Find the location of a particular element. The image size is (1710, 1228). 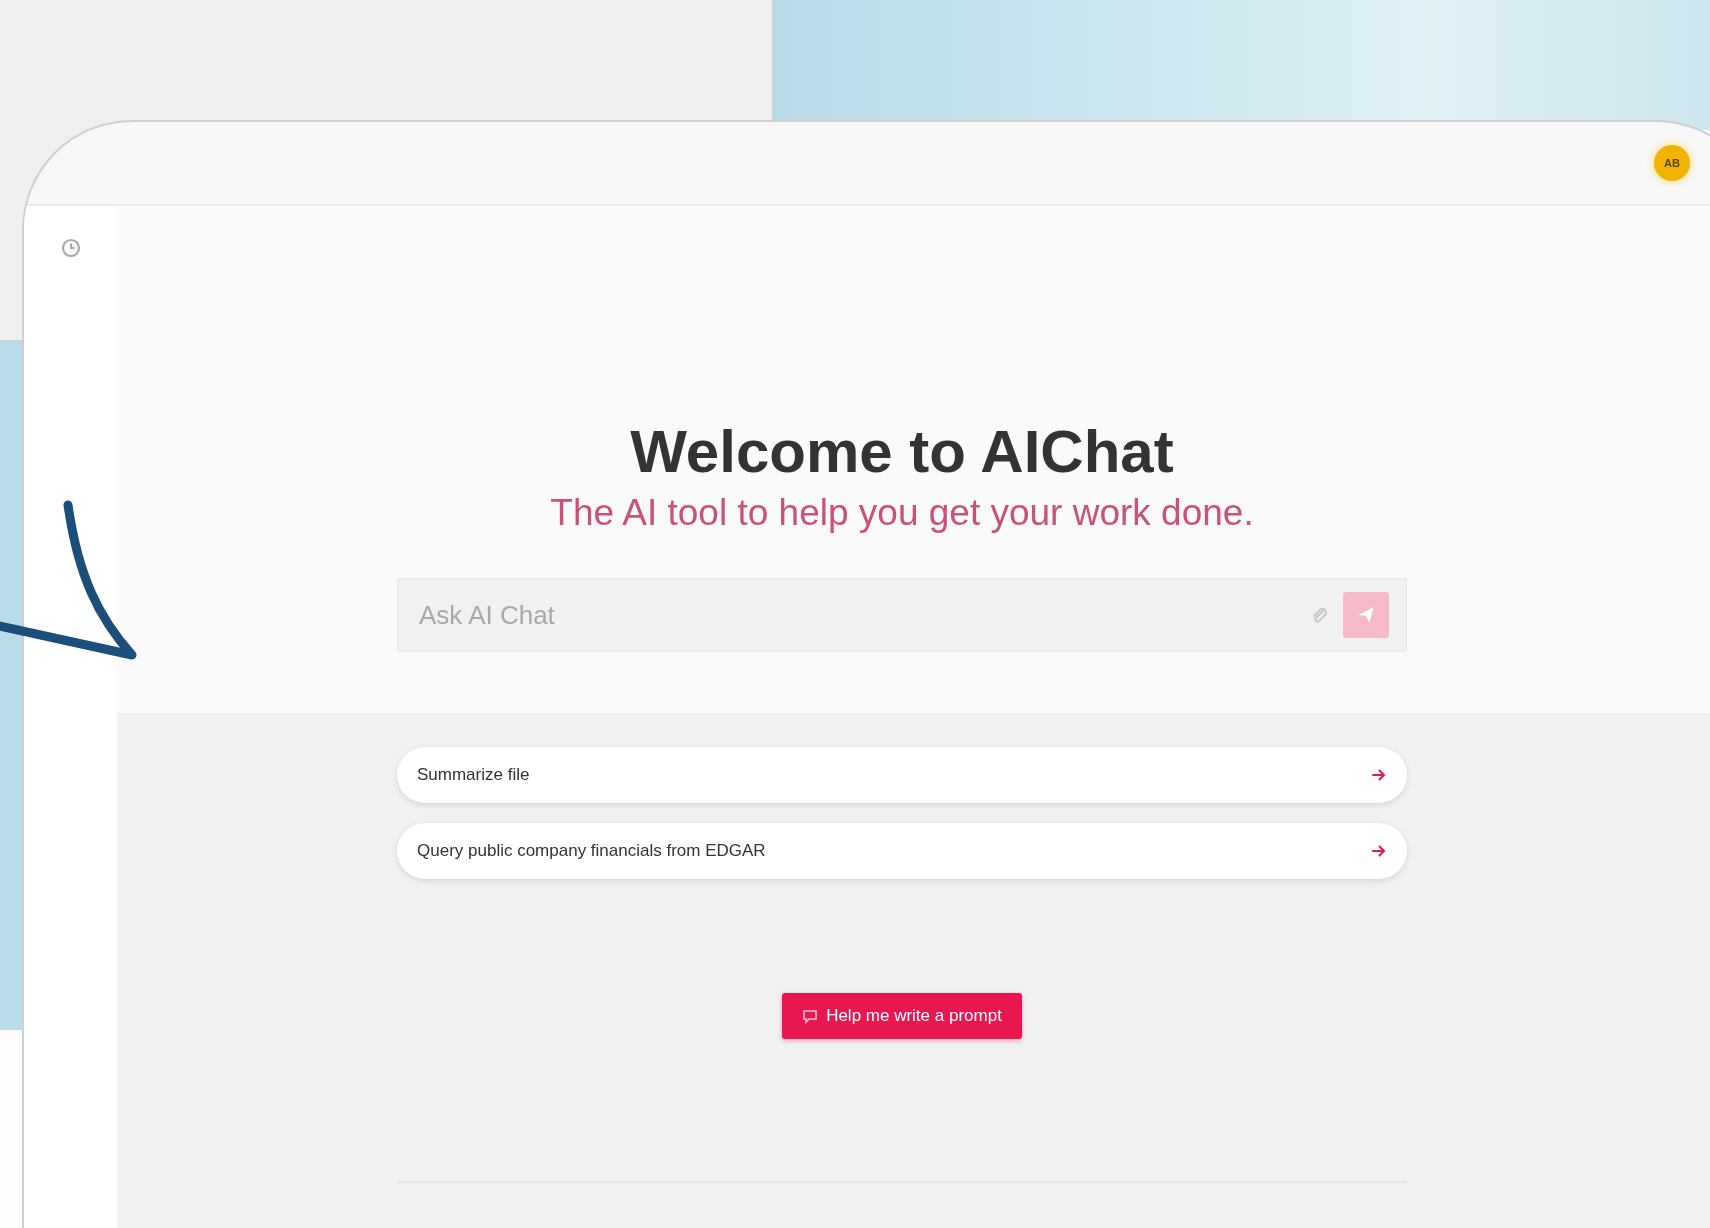

chat-input: Ask AI Chat is located at coordinates (902, 615).